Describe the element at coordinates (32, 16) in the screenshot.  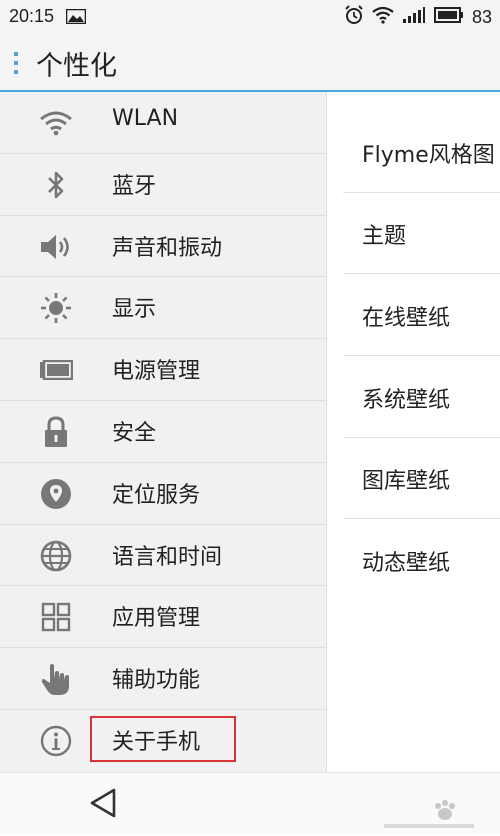
I see `status-time: 20:15` at that location.